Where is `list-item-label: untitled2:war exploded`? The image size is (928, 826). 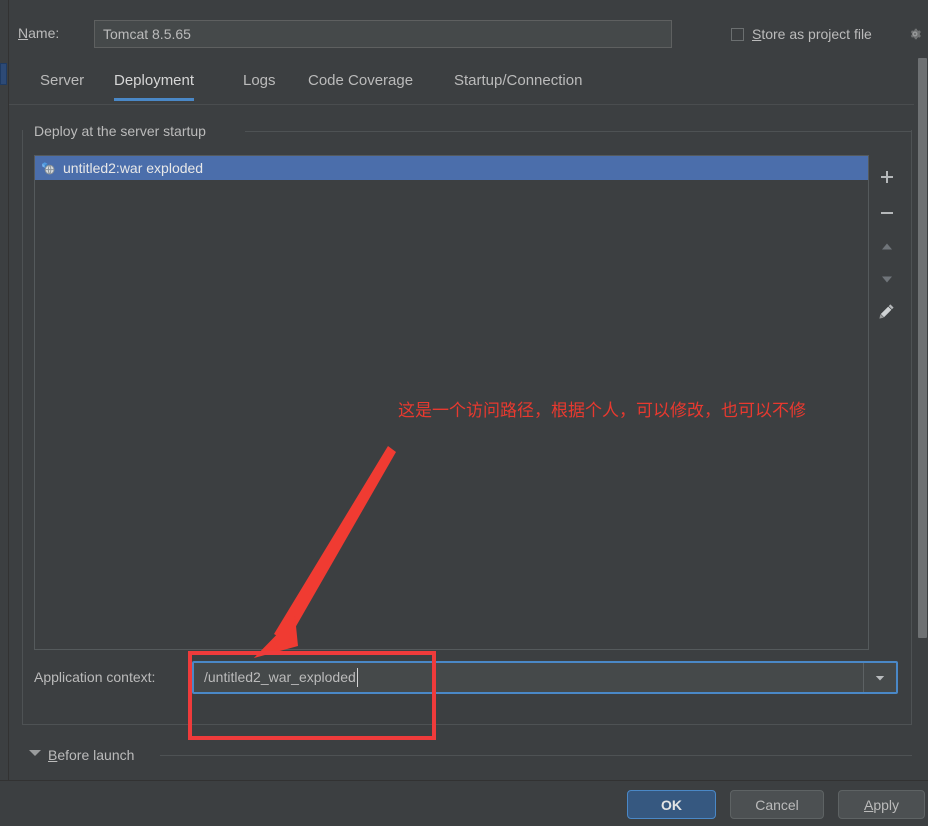 list-item-label: untitled2:war exploded is located at coordinates (133, 168).